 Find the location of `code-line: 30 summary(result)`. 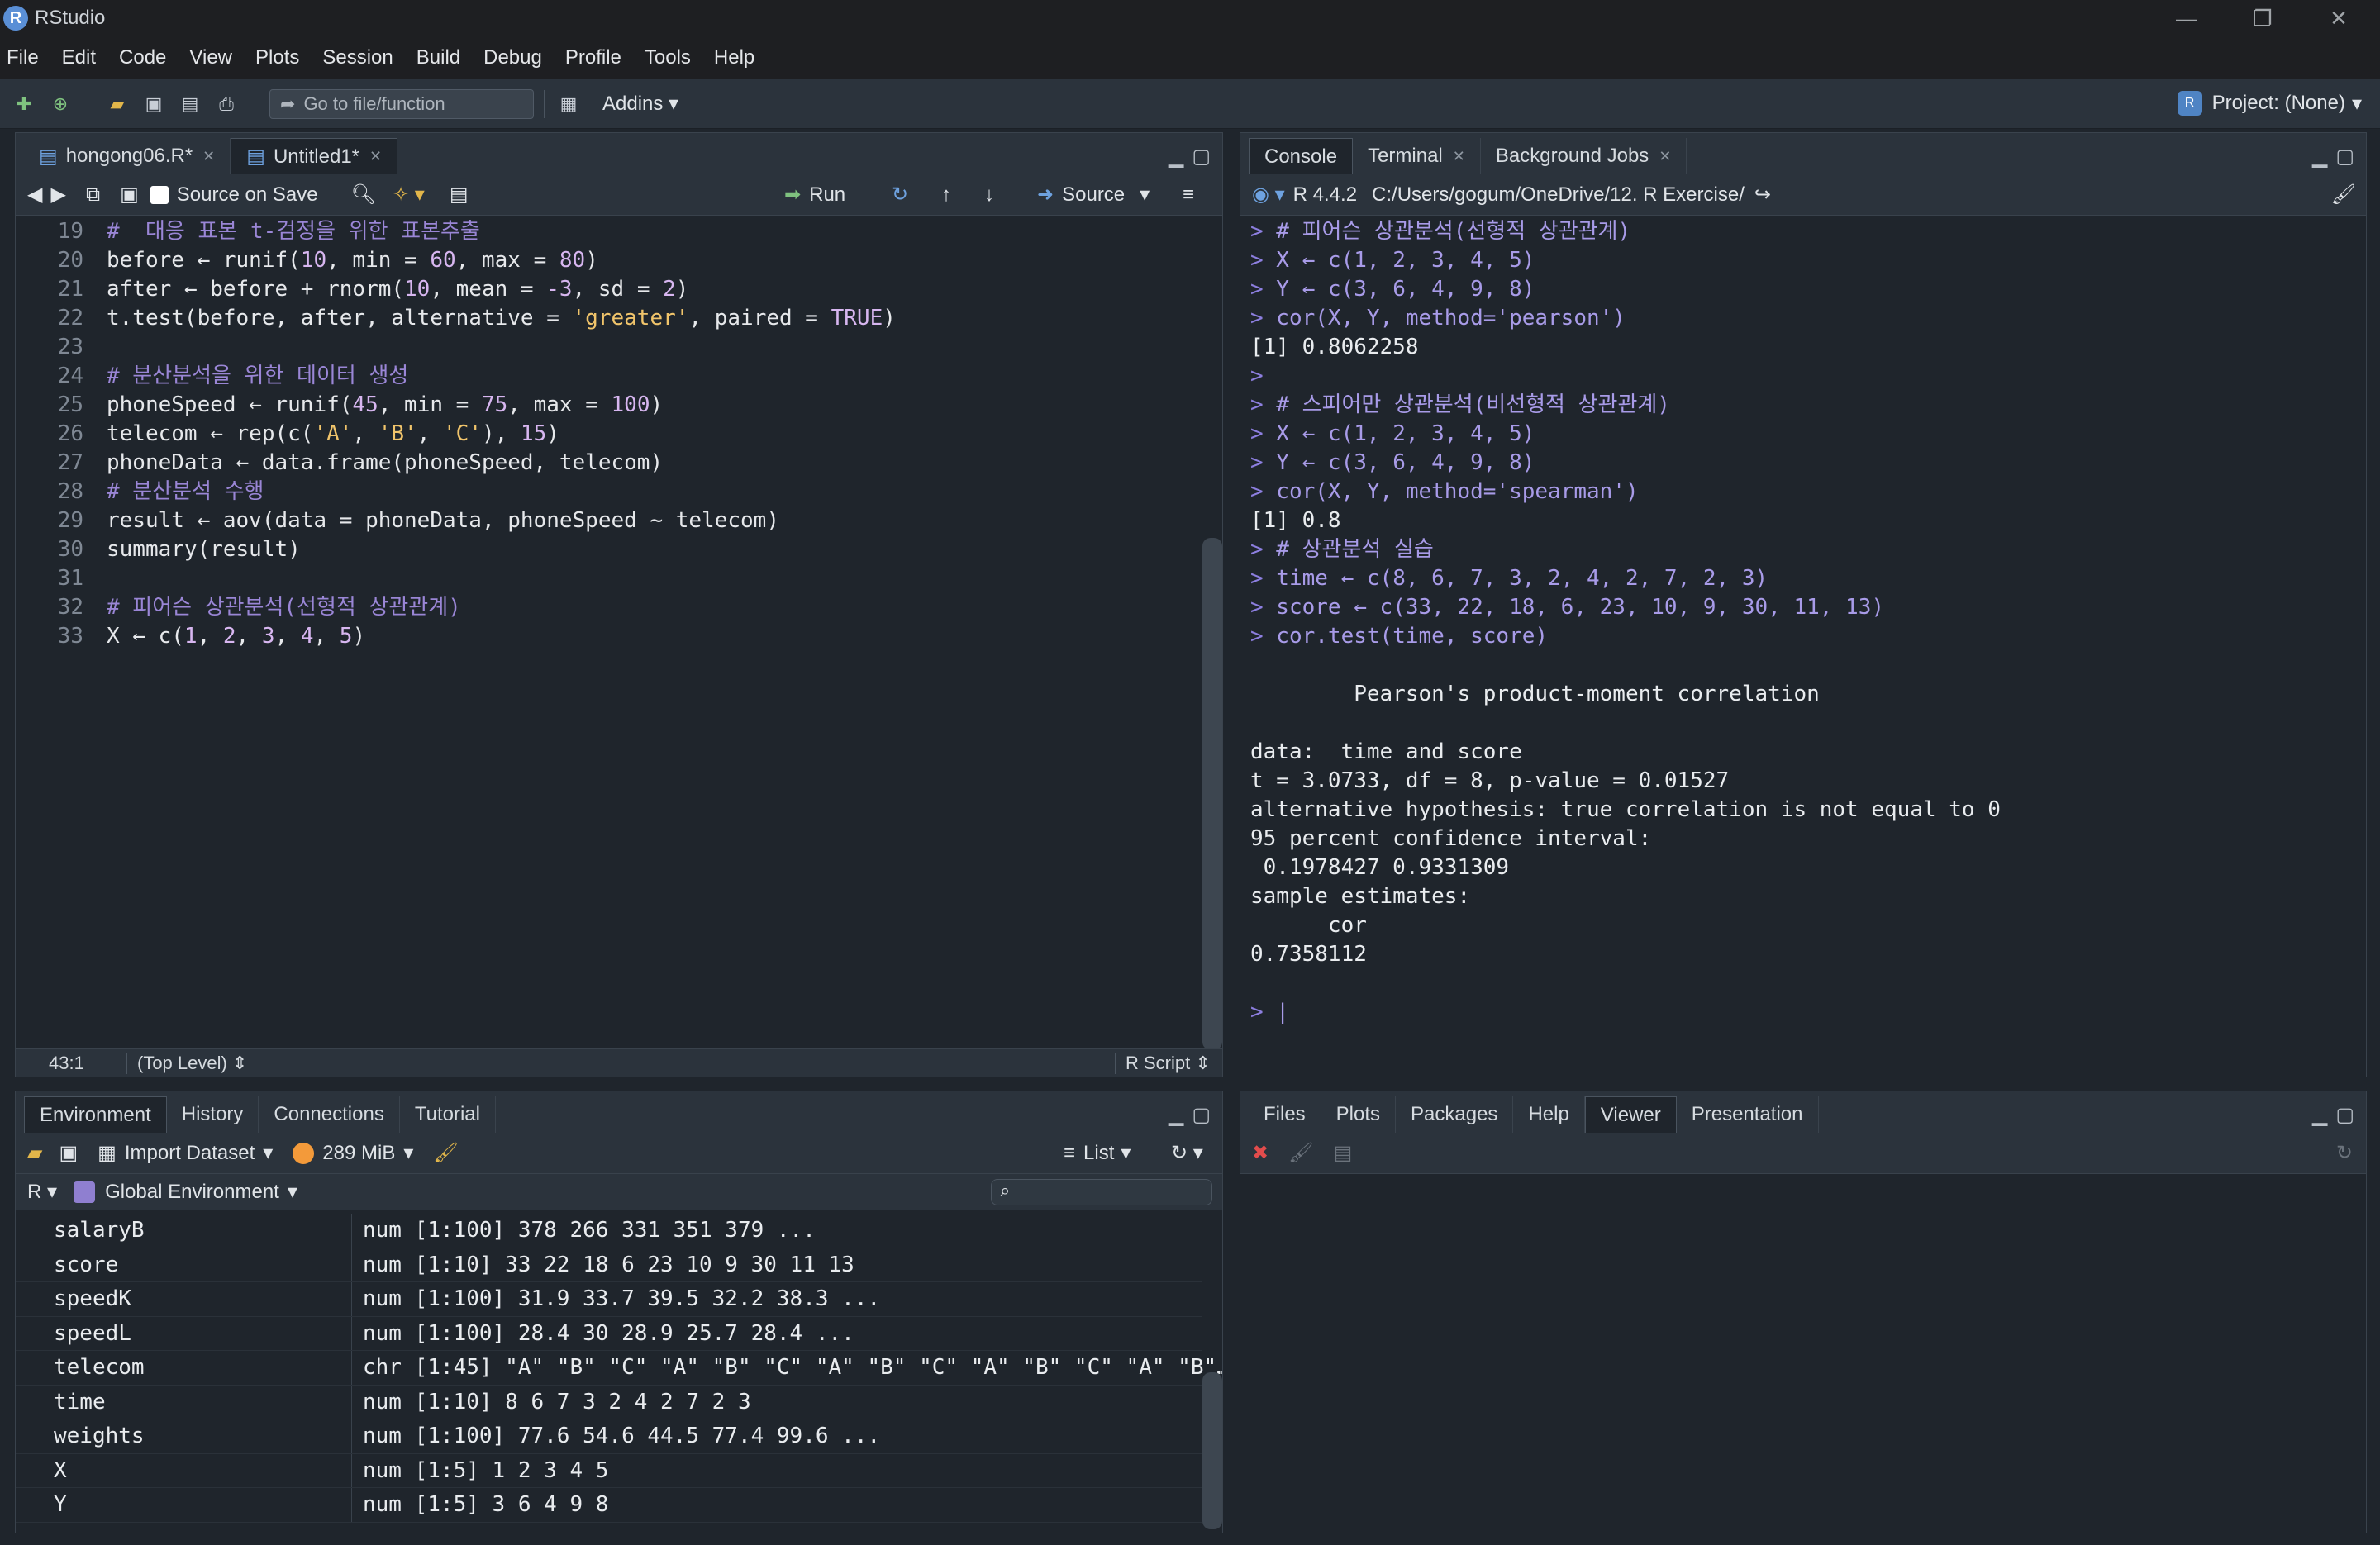

code-line: 30 summary(result) is located at coordinates (602, 549).